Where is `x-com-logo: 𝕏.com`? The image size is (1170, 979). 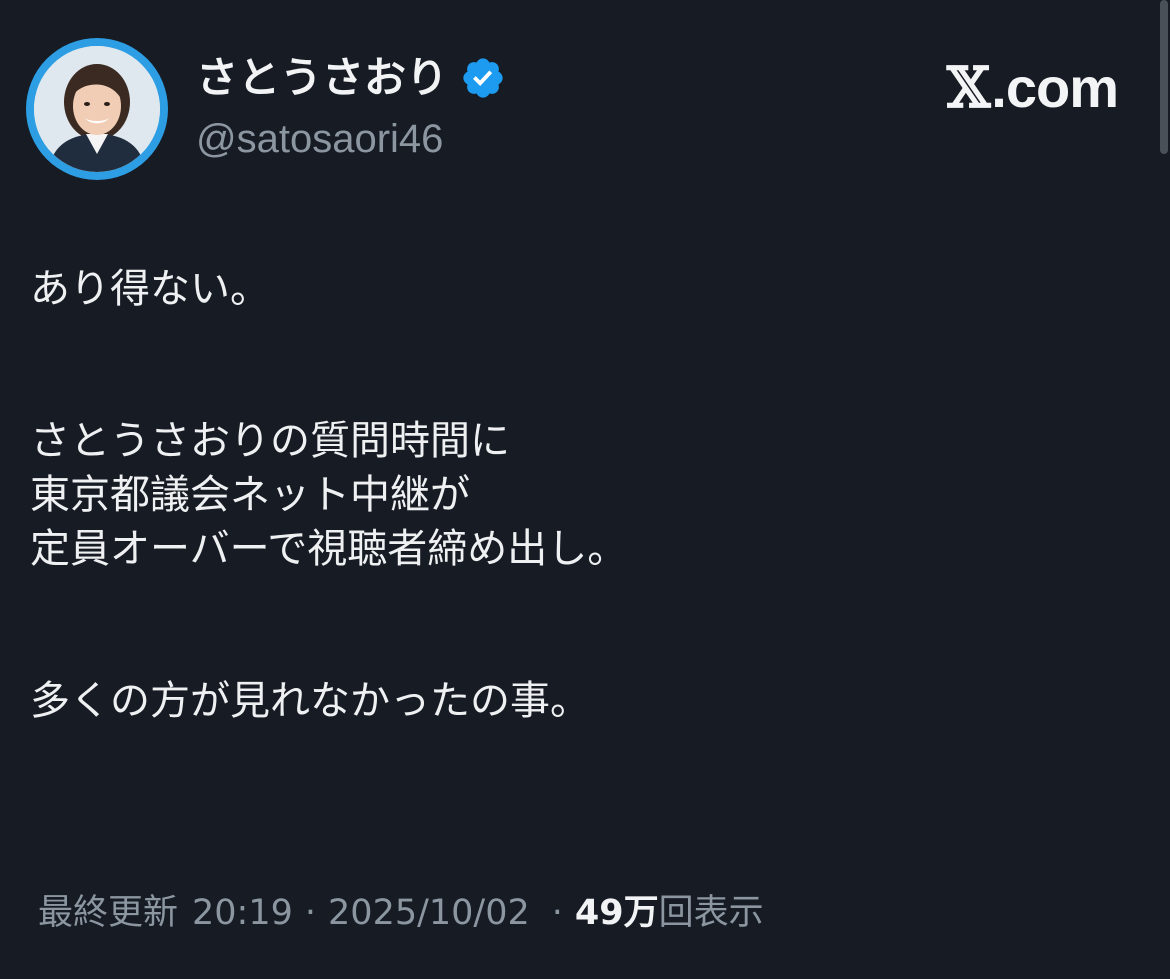
x-com-logo: 𝕏.com is located at coordinates (1032, 88).